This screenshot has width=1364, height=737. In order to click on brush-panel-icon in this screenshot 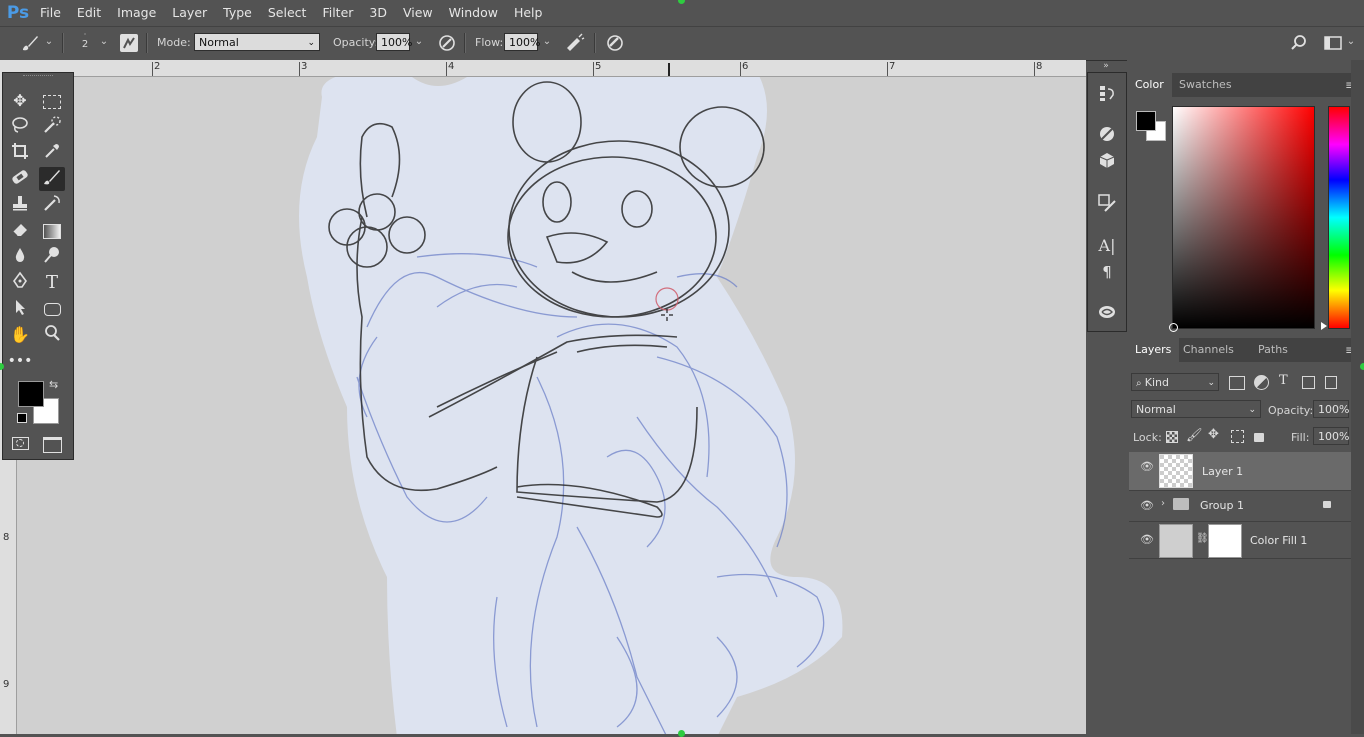, I will do `click(129, 43)`.